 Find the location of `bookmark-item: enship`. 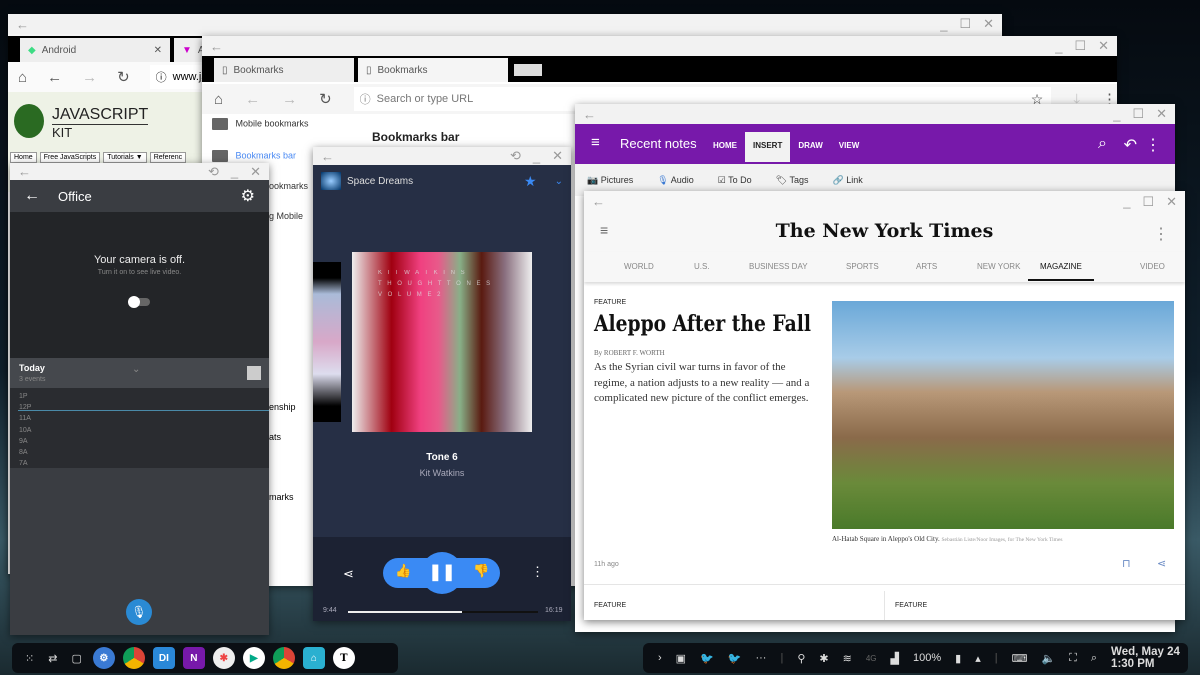

bookmark-item: enship is located at coordinates (282, 407).